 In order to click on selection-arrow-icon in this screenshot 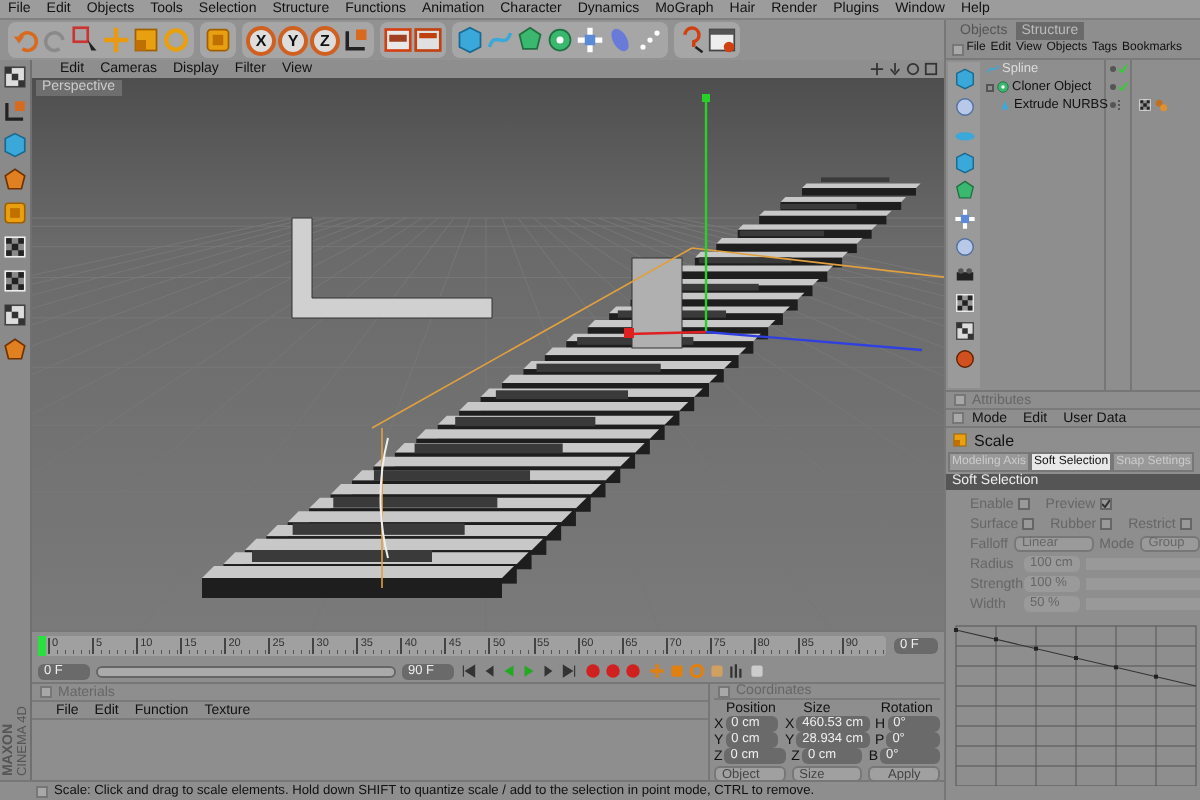, I will do `click(86, 40)`.